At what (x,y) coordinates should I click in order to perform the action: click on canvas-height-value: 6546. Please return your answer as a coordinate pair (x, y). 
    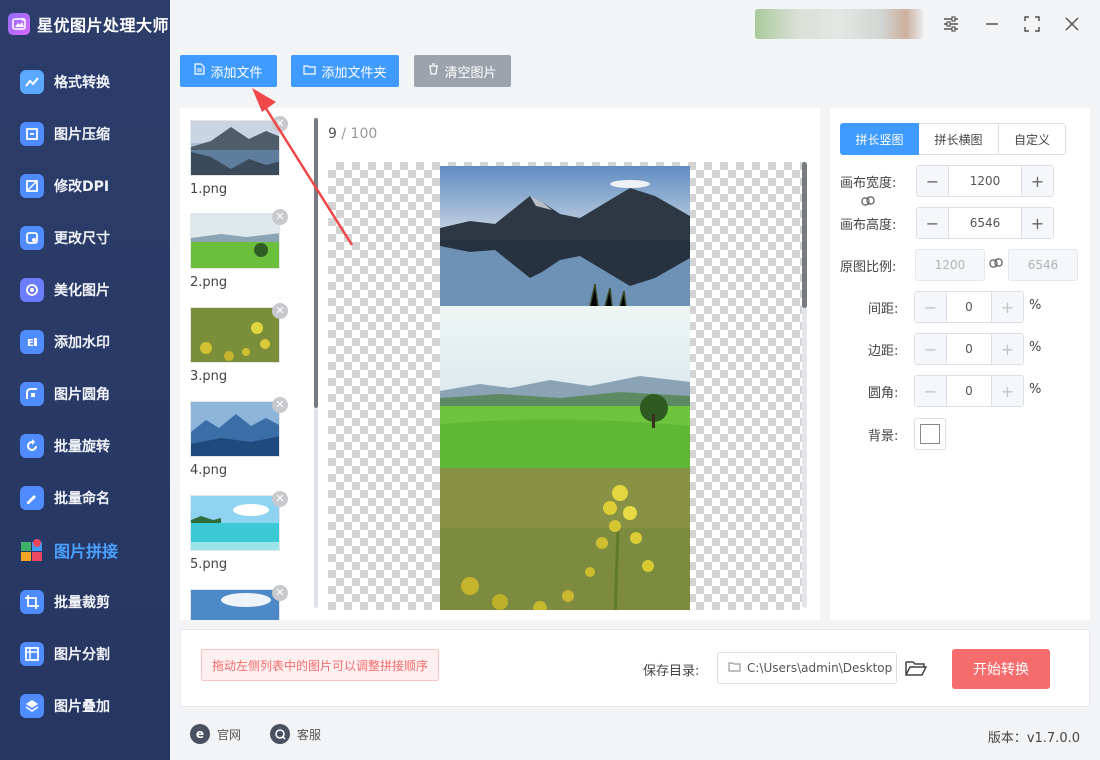
    Looking at the image, I should click on (985, 223).